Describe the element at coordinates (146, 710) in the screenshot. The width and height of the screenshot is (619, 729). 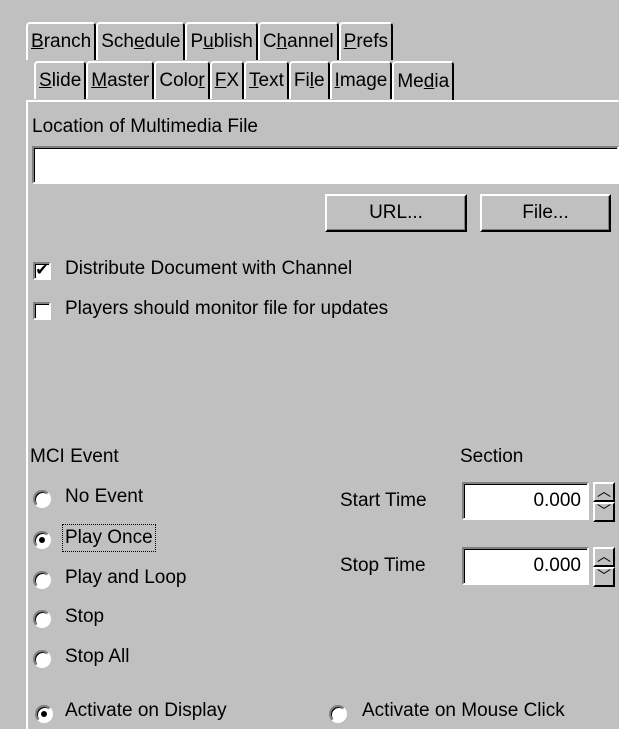
I see `activate-display-label: Activate on Display` at that location.